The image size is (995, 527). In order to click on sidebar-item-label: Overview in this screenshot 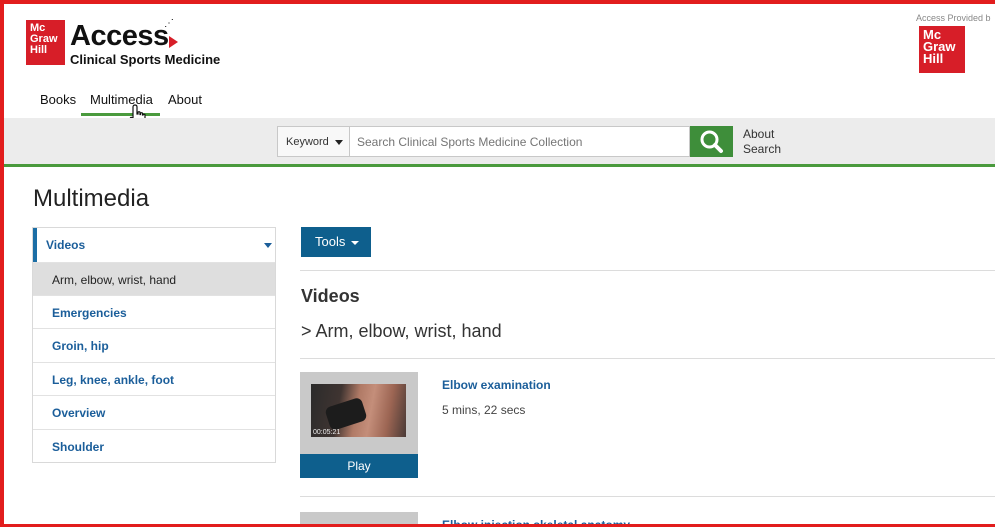, I will do `click(79, 413)`.